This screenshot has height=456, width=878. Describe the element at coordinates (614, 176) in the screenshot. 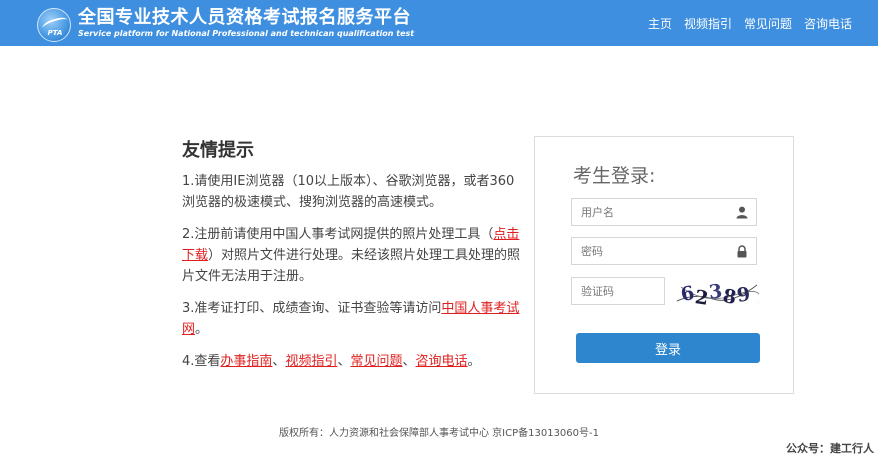

I see `login-title: 考生登录:` at that location.